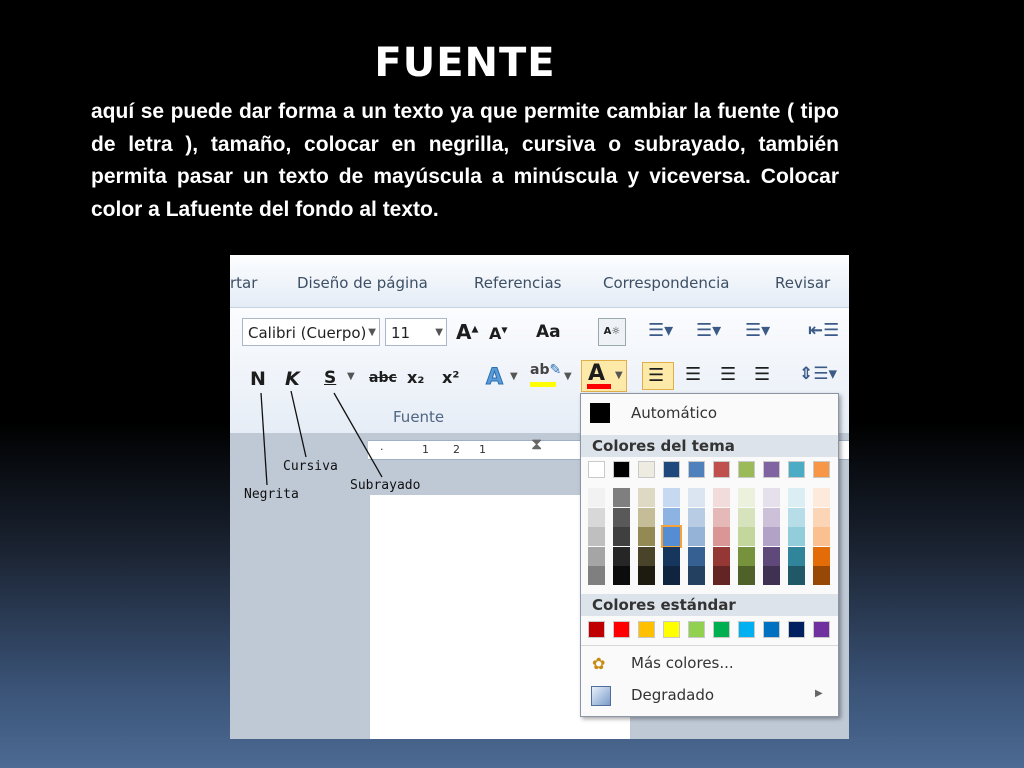 This screenshot has height=768, width=1024. Describe the element at coordinates (465, 63) in the screenshot. I see `slide-title: FUENTE` at that location.